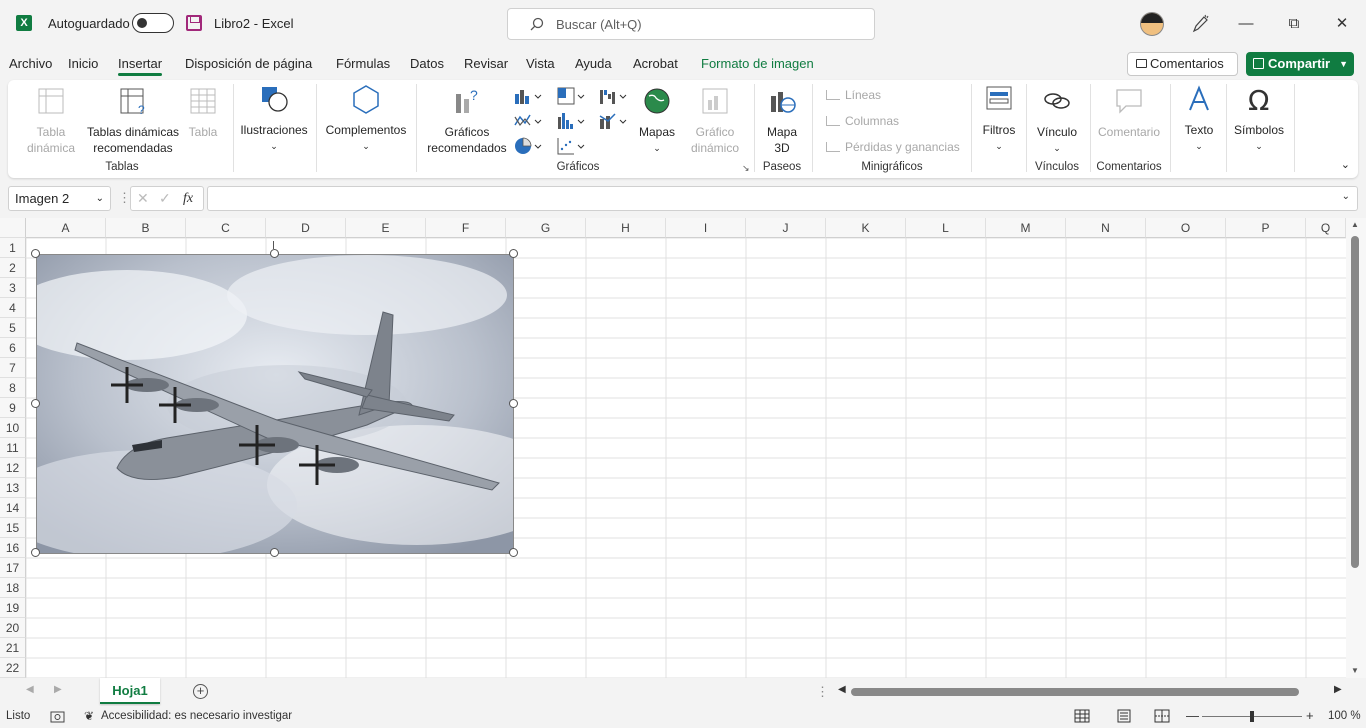 This screenshot has width=1366, height=728. I want to click on symbols-button: Ω Símbolos ⌄, so click(1259, 119).